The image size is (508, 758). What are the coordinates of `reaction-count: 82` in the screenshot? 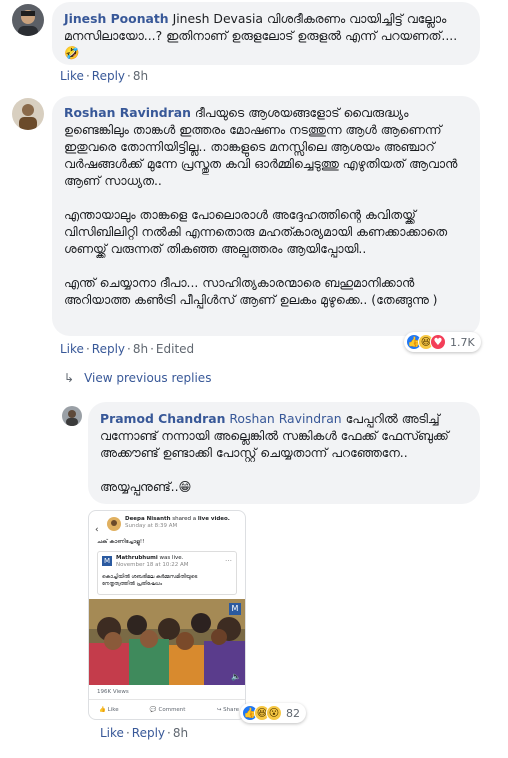 It's located at (293, 713).